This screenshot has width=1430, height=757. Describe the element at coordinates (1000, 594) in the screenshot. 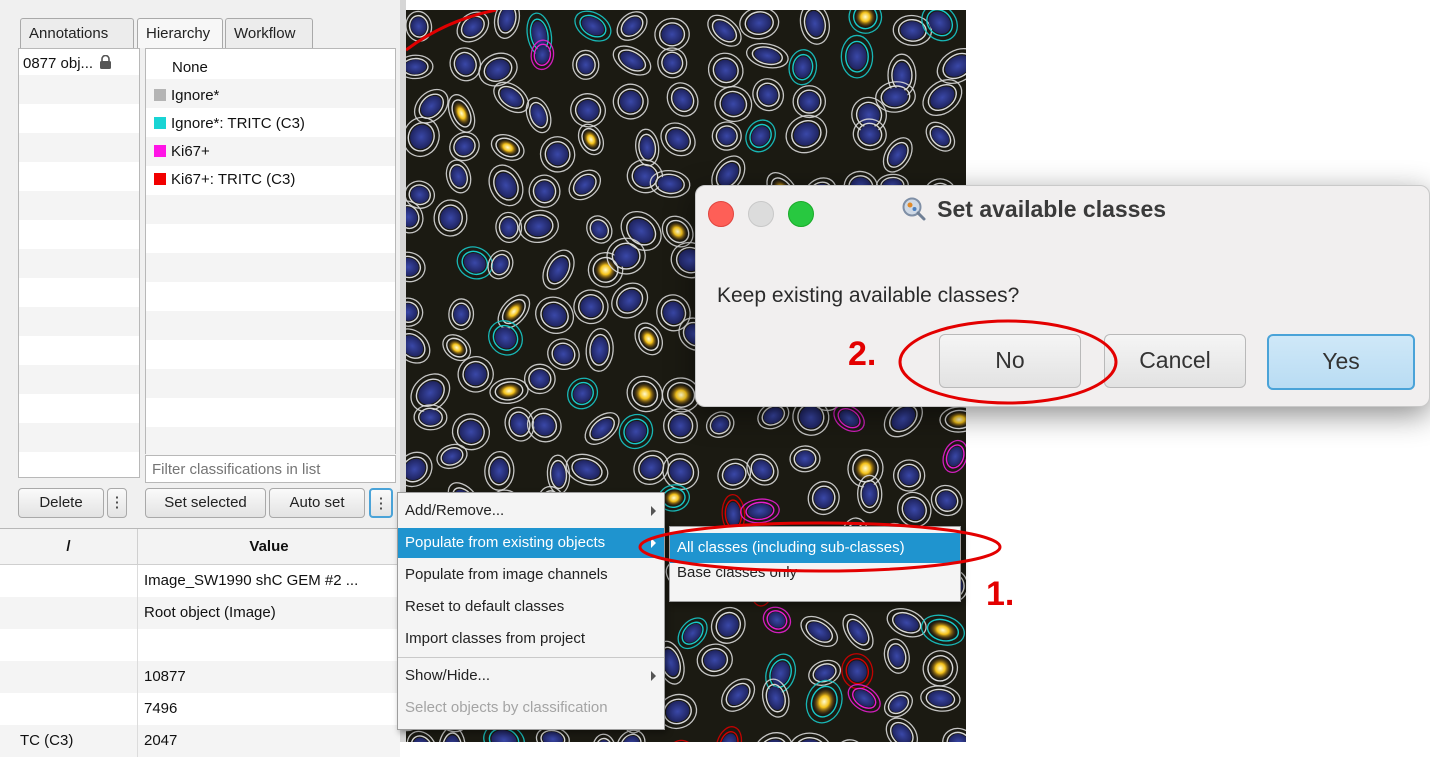

I see `annotation-step1-label: 1.` at that location.